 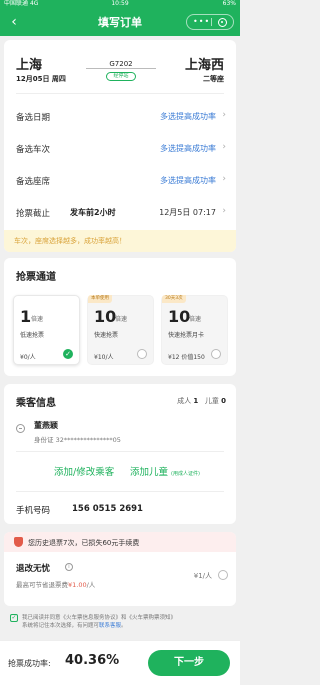 I want to click on info-icon: i, so click(x=69, y=567).